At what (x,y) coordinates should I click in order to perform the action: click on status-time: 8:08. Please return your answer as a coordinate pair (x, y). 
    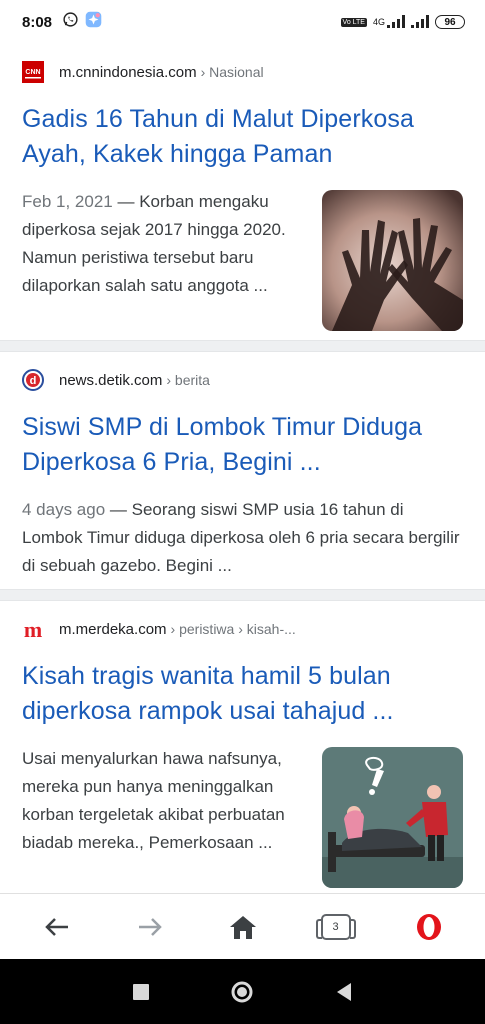
    Looking at the image, I should click on (37, 22).